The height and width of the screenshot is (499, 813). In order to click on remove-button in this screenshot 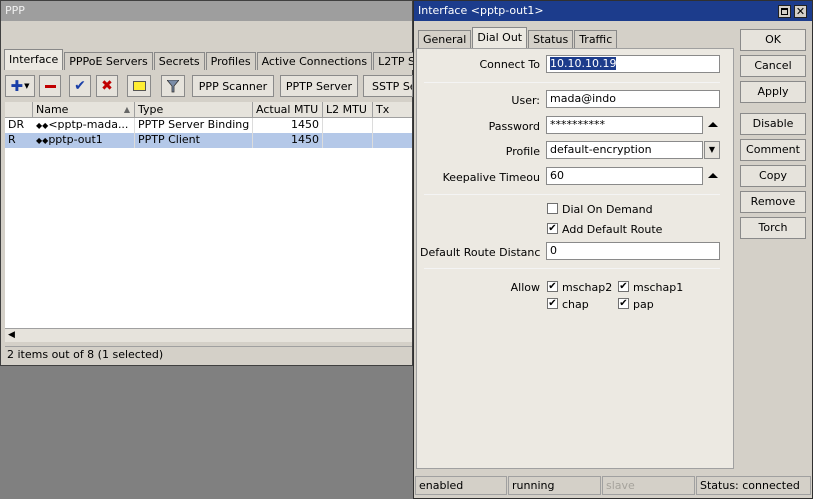, I will do `click(50, 86)`.